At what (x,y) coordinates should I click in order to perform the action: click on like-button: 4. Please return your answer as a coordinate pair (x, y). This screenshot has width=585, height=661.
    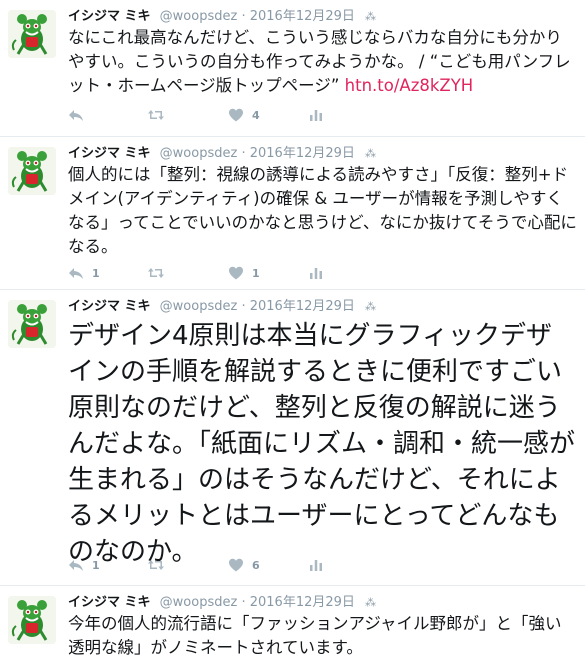
    Looking at the image, I should click on (268, 115).